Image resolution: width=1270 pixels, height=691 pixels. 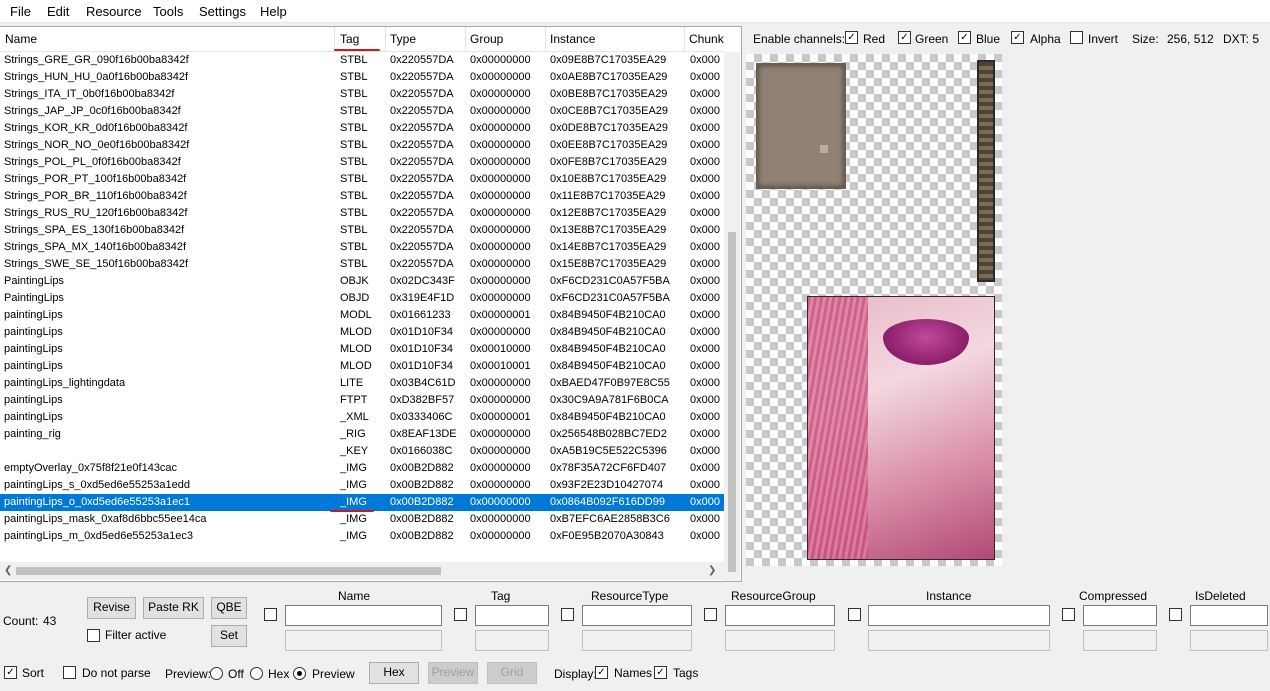 I want to click on set-button: Set, so click(x=229, y=636).